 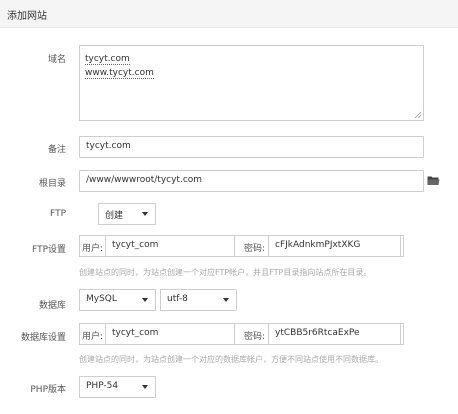 I want to click on ftp-select: 创建, so click(x=127, y=214).